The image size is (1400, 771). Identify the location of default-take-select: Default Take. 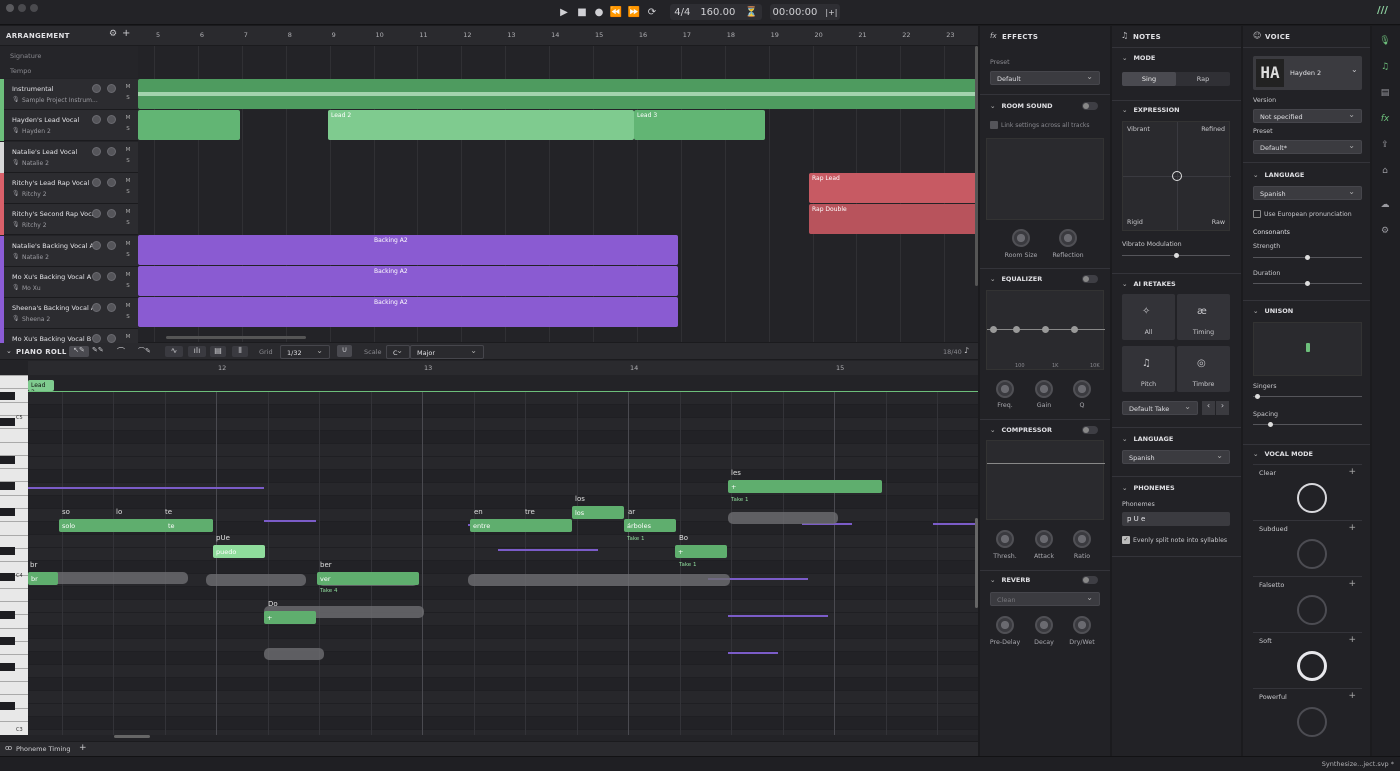
(1160, 408).